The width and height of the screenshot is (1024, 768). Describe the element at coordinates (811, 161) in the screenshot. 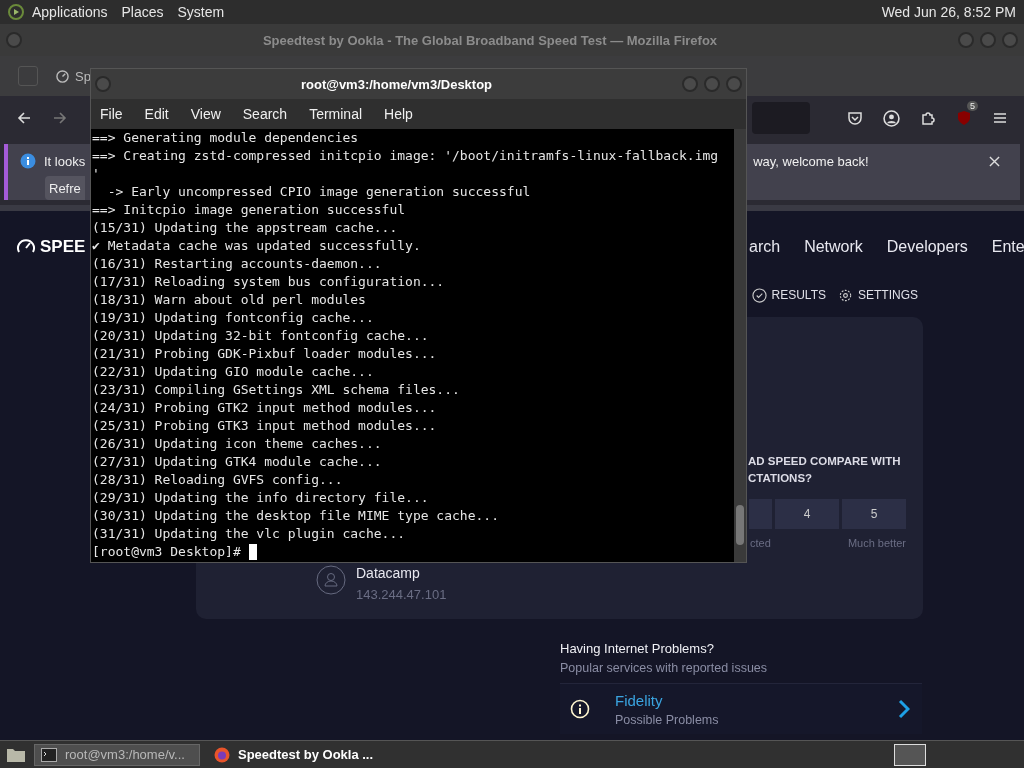

I see `notification-text: way, welcome back!` at that location.